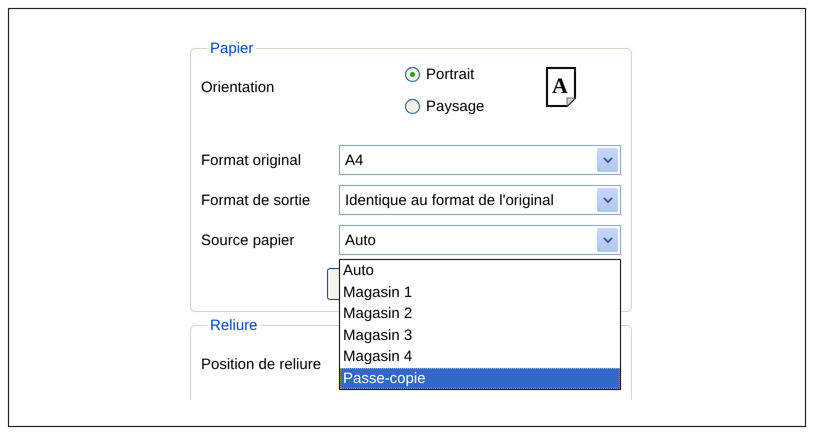 The width and height of the screenshot is (814, 435). What do you see at coordinates (480, 240) in the screenshot?
I see `dropdown-field: Auto` at bounding box center [480, 240].